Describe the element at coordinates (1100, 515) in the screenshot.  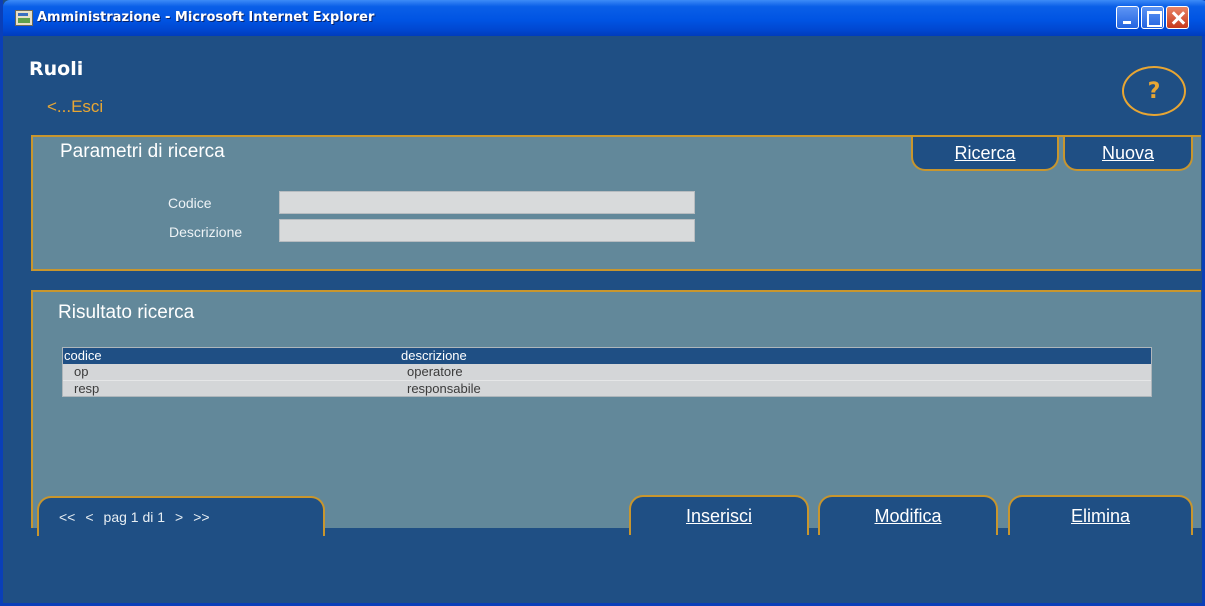
I see `elimina-button: Elimina` at that location.